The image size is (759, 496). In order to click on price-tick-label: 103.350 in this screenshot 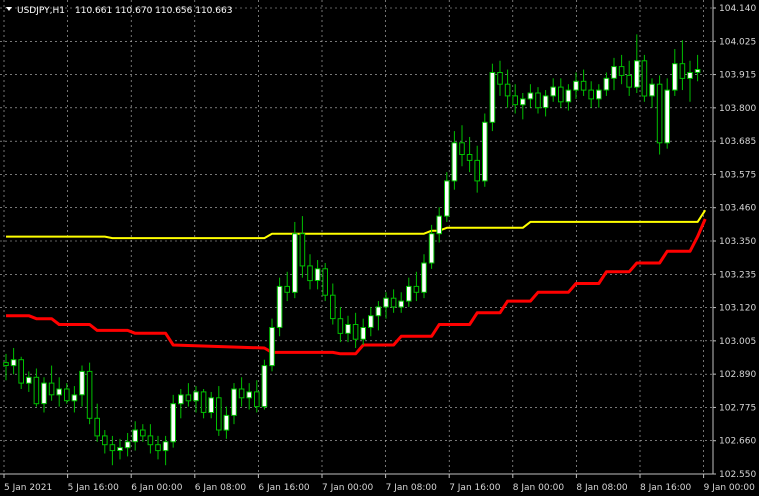, I will do `click(737, 242)`.